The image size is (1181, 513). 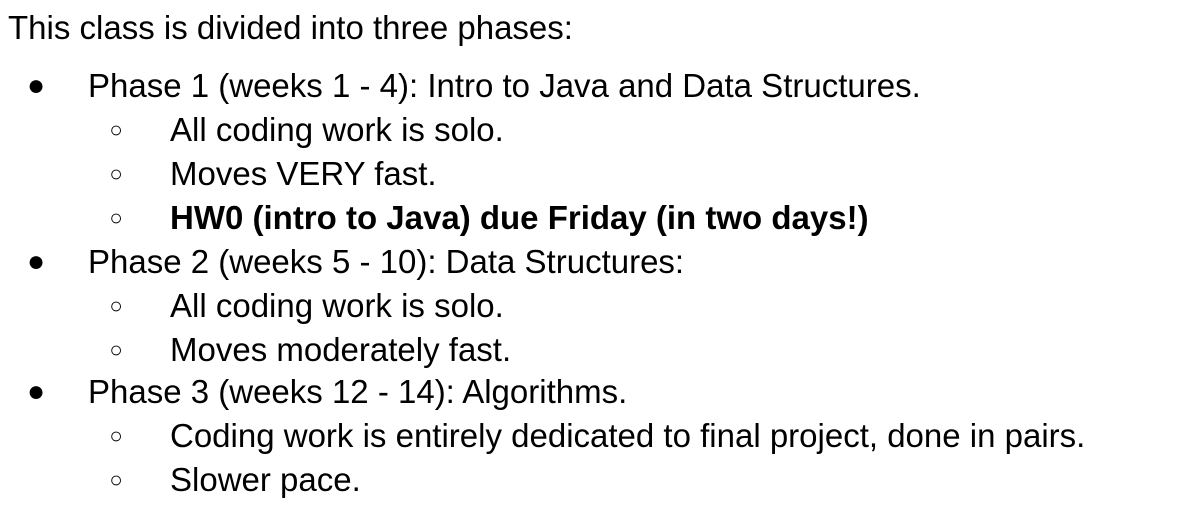 What do you see at coordinates (337, 129) in the screenshot?
I see `phase-1-item-text: All coding work is solo.` at bounding box center [337, 129].